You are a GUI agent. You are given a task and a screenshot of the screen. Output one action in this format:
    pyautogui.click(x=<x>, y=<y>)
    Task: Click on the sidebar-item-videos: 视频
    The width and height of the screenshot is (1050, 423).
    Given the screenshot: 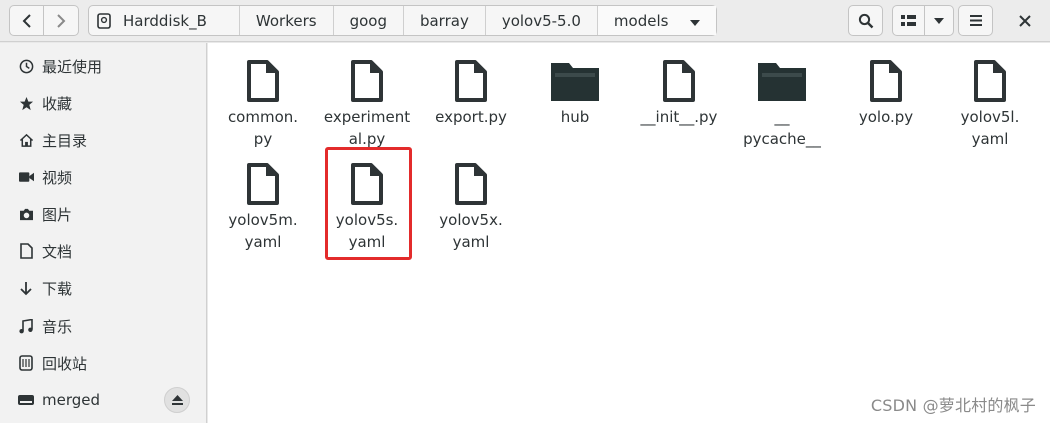 What is the action you would take?
    pyautogui.click(x=103, y=177)
    